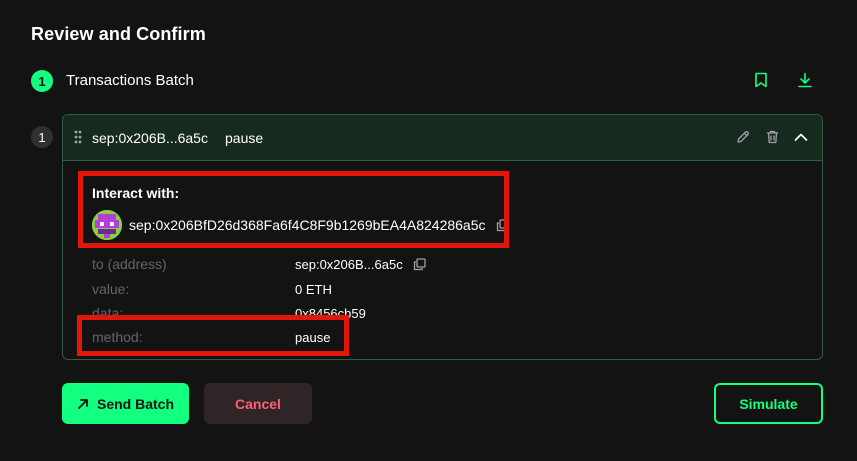  Describe the element at coordinates (83, 403) in the screenshot. I see `arrow-up-right-icon` at that location.